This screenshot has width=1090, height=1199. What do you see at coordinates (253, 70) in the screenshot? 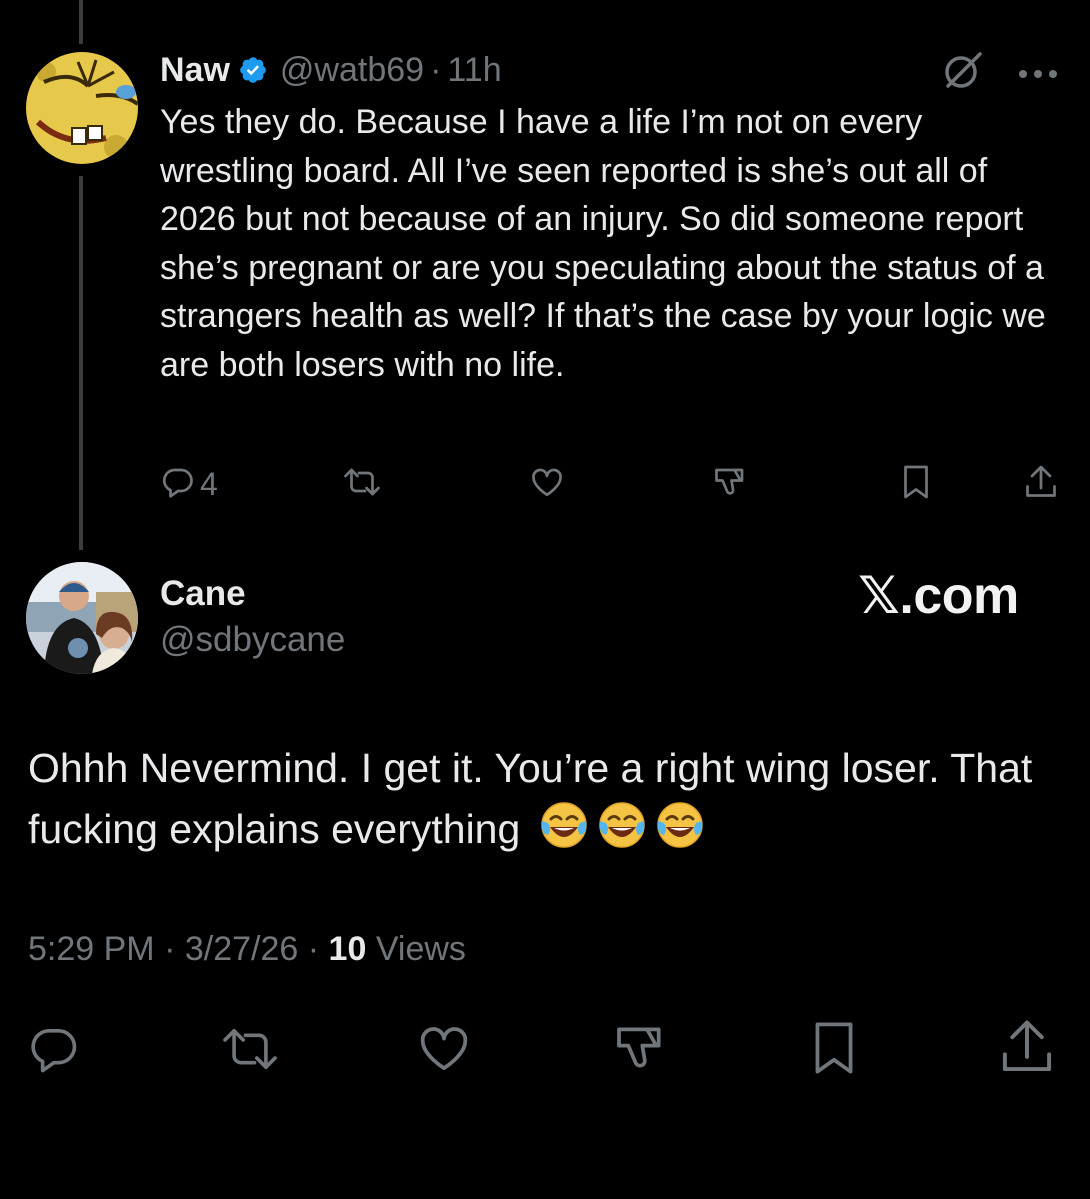
I see `verified-badge-icon` at bounding box center [253, 70].